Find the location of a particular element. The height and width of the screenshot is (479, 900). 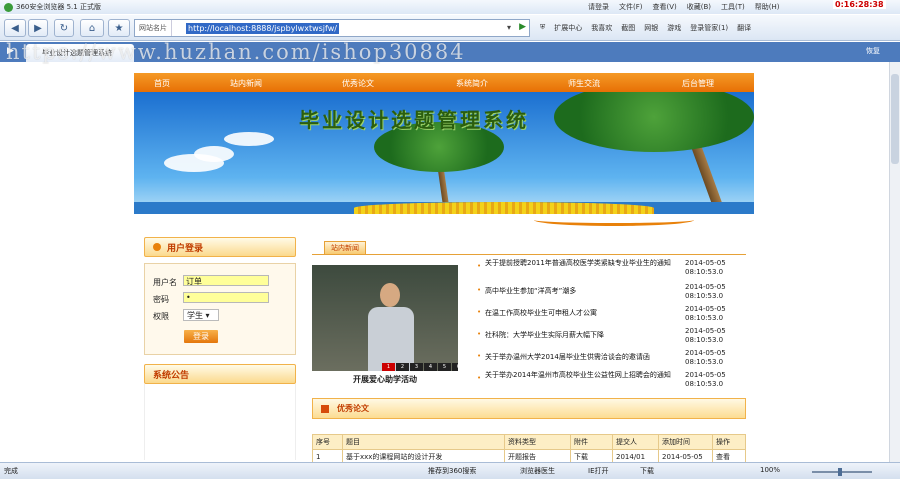

news-divider is located at coordinates (529, 254).